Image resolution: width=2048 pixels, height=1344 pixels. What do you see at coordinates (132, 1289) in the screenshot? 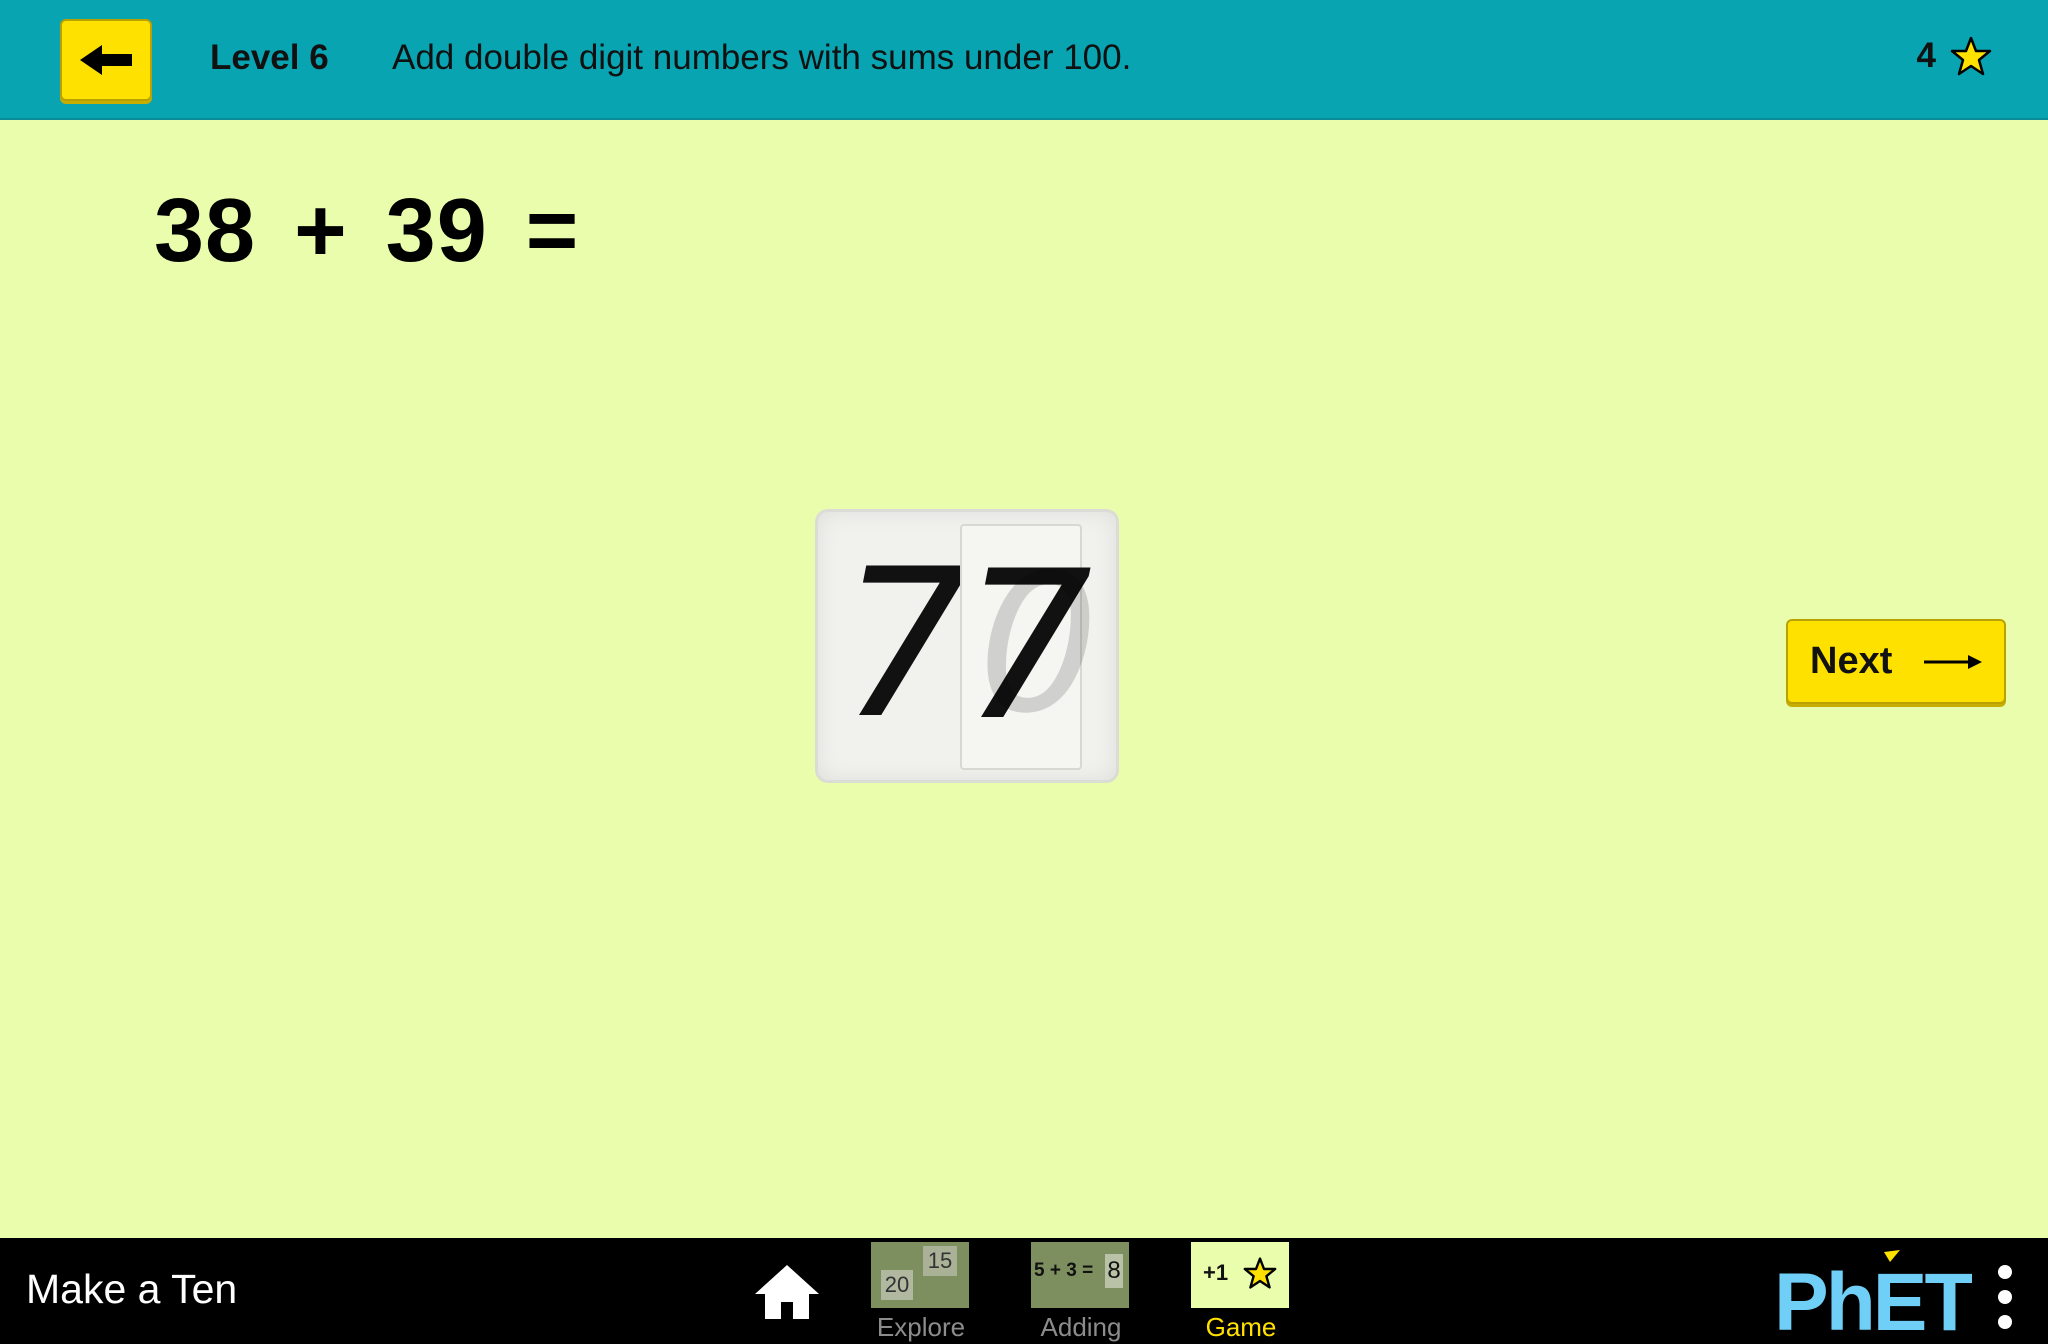
I see `sim-title: Make a Ten` at bounding box center [132, 1289].